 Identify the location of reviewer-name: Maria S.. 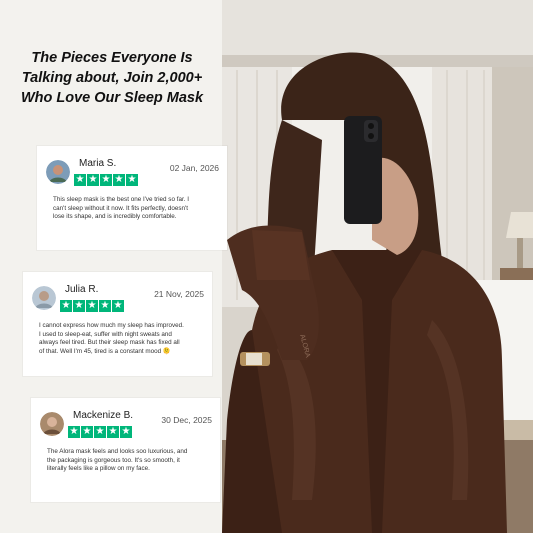
(98, 163).